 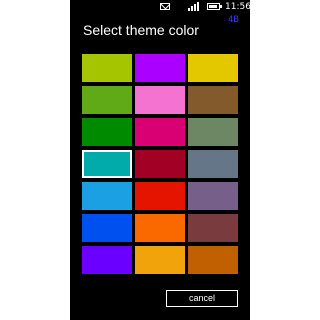 What do you see at coordinates (213, 100) in the screenshot?
I see `swatch-brown` at bounding box center [213, 100].